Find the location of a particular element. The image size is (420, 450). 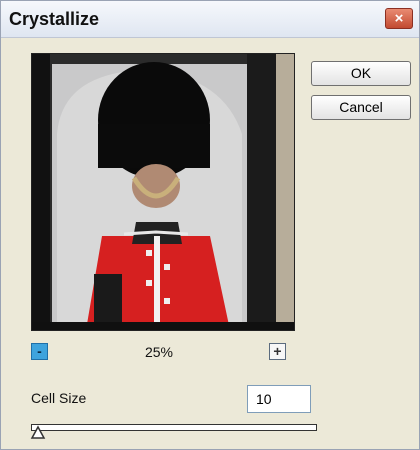

slider-thumb-icon is located at coordinates (38, 432).